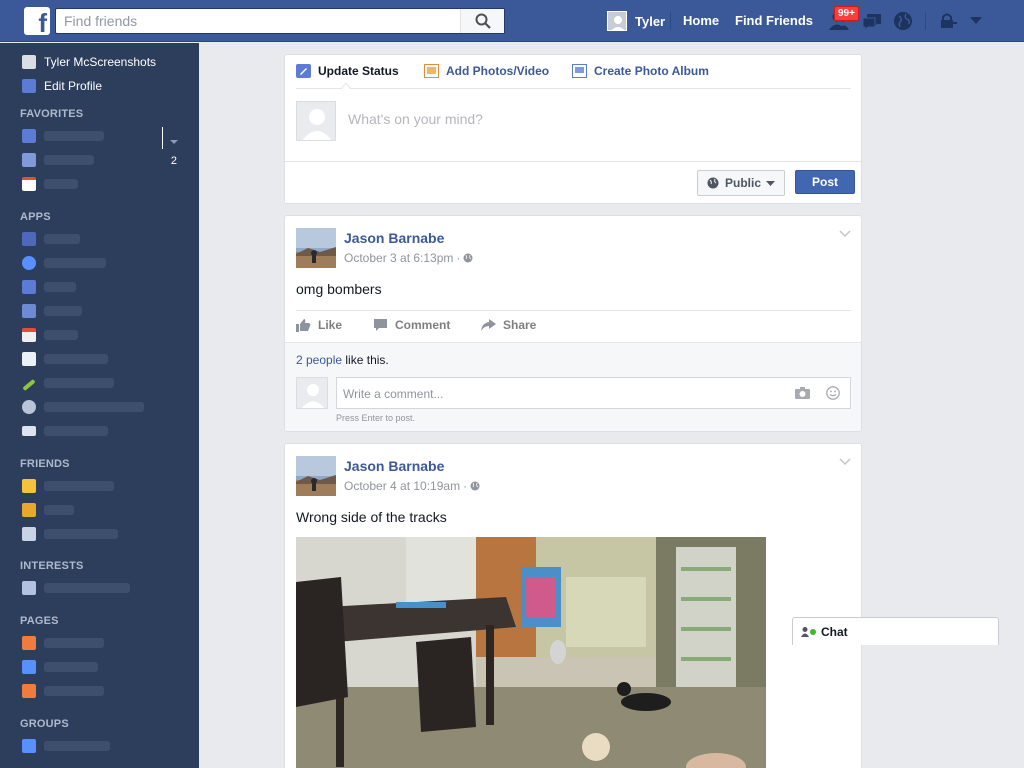 The image size is (1024, 768). I want to click on like-button: Like, so click(319, 325).